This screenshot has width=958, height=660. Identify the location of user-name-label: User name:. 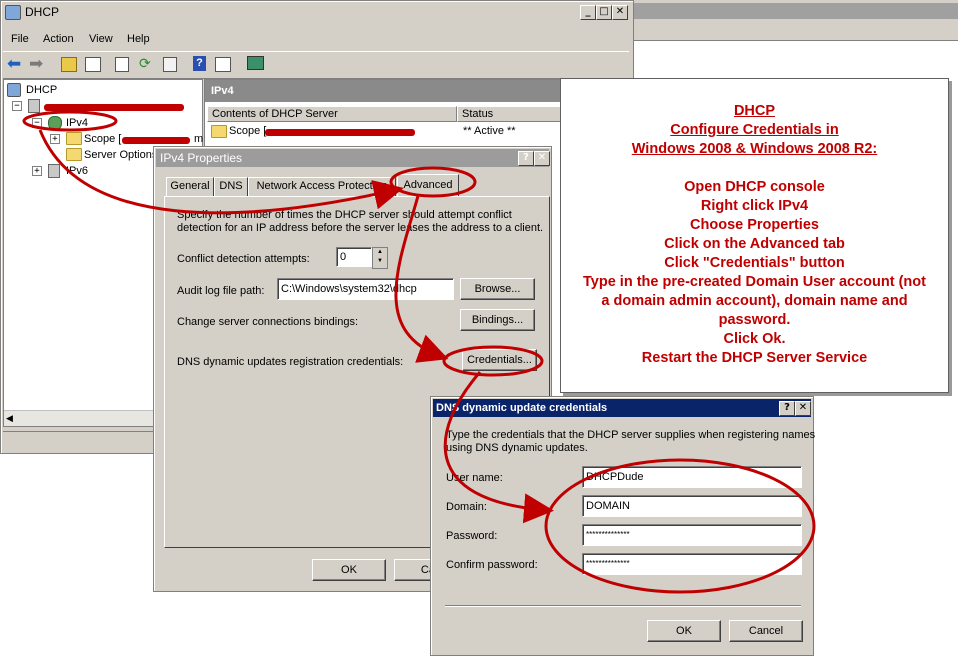
(474, 478).